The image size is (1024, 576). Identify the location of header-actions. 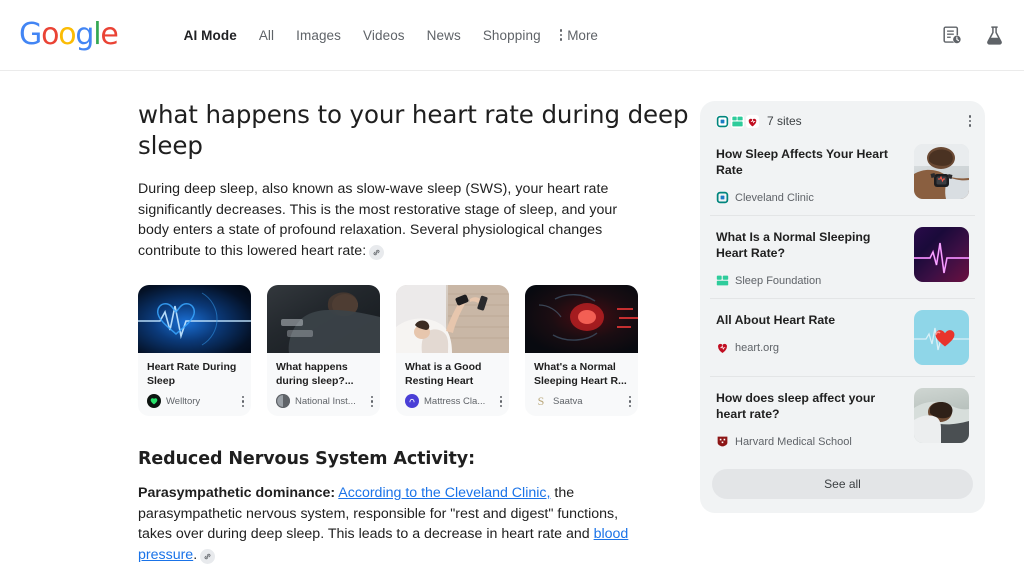
(973, 35).